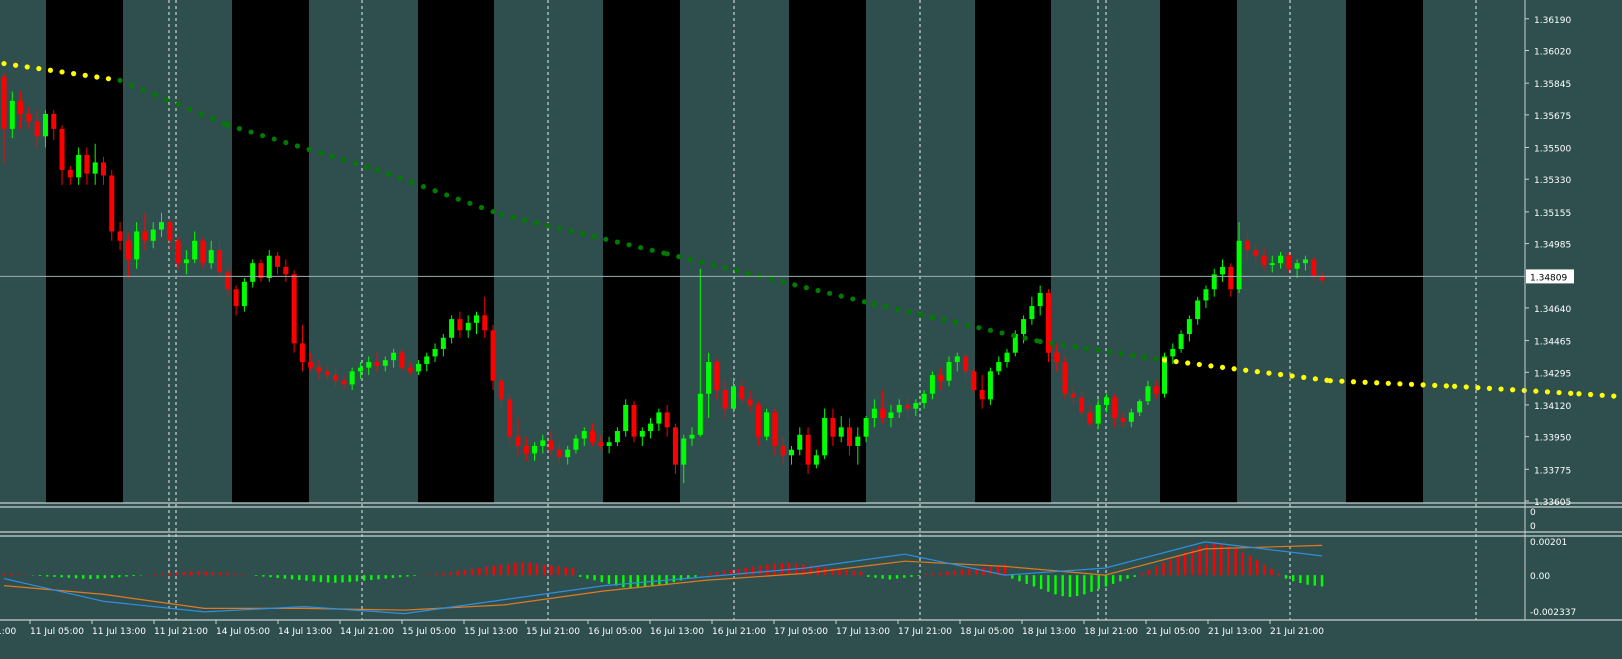 This screenshot has height=659, width=1622. I want to click on night-band, so click(641, 251).